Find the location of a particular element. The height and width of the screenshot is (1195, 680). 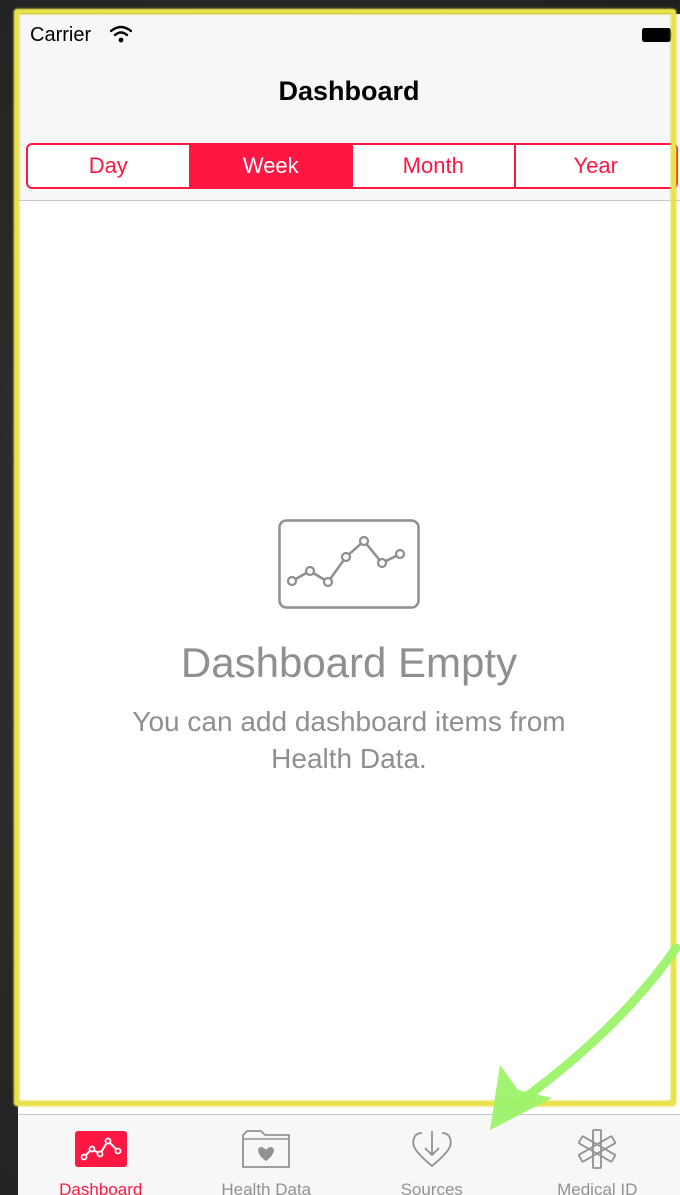

time-range-segmented-control: Day Week Month Year is located at coordinates (352, 166).